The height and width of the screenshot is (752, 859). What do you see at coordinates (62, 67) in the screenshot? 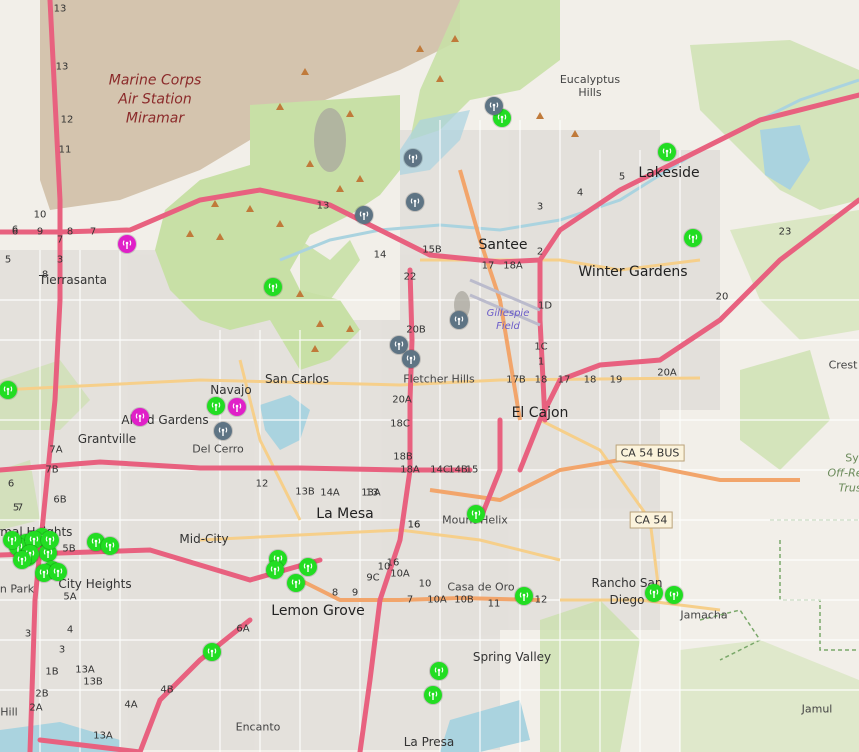
I see `route-number: 13` at bounding box center [62, 67].